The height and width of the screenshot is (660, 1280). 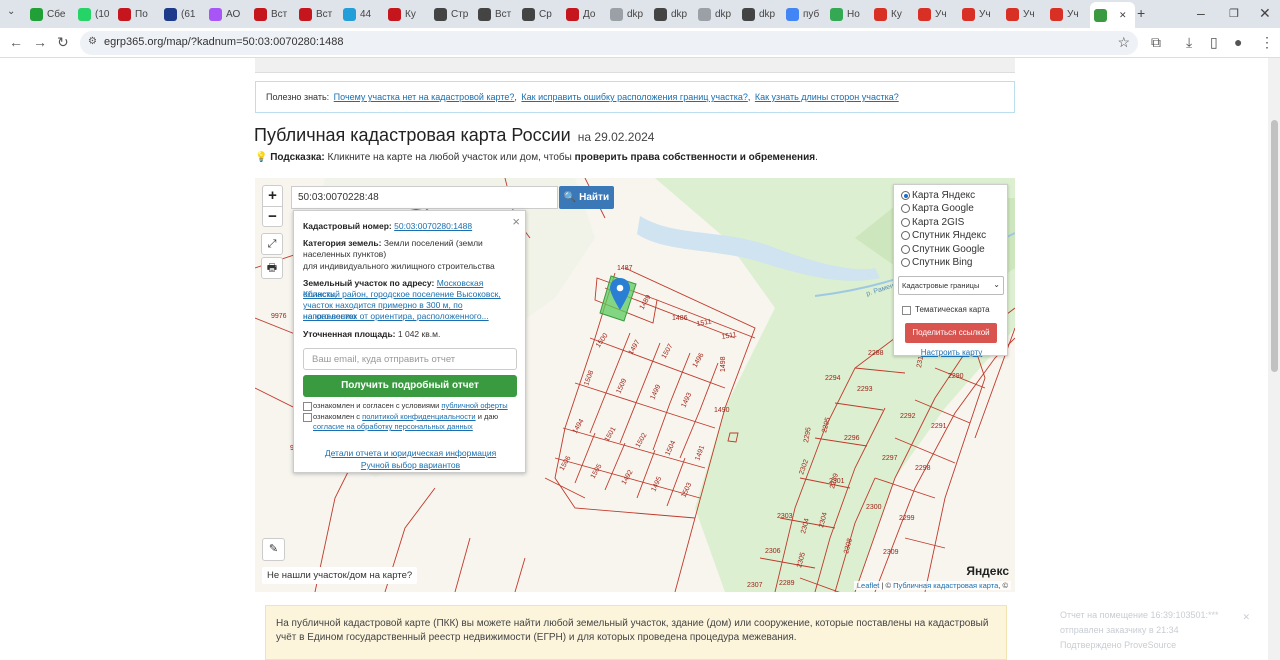 What do you see at coordinates (46, 14) in the screenshot?
I see `browser-tab: Сбе` at bounding box center [46, 14].